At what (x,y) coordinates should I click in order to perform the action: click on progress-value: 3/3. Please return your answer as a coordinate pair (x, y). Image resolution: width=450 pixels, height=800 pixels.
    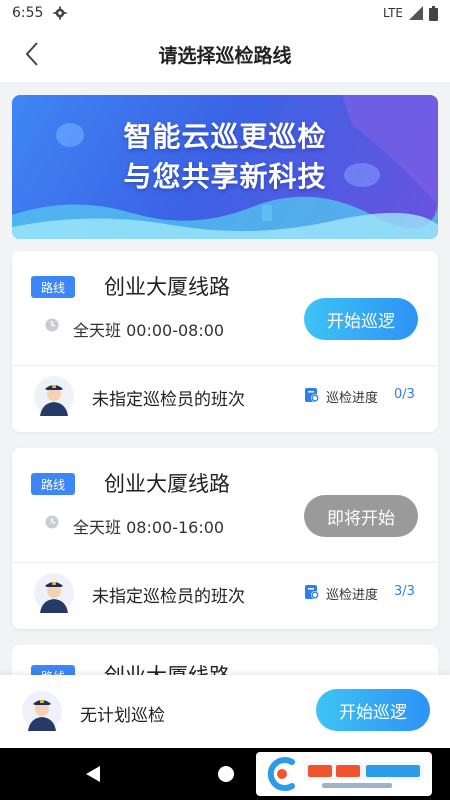
    Looking at the image, I should click on (404, 591).